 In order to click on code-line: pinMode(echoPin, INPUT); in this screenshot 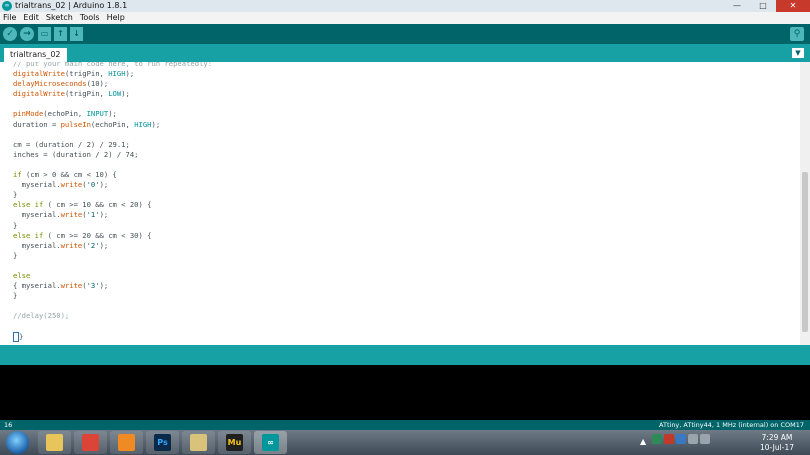, I will do `click(112, 114)`.